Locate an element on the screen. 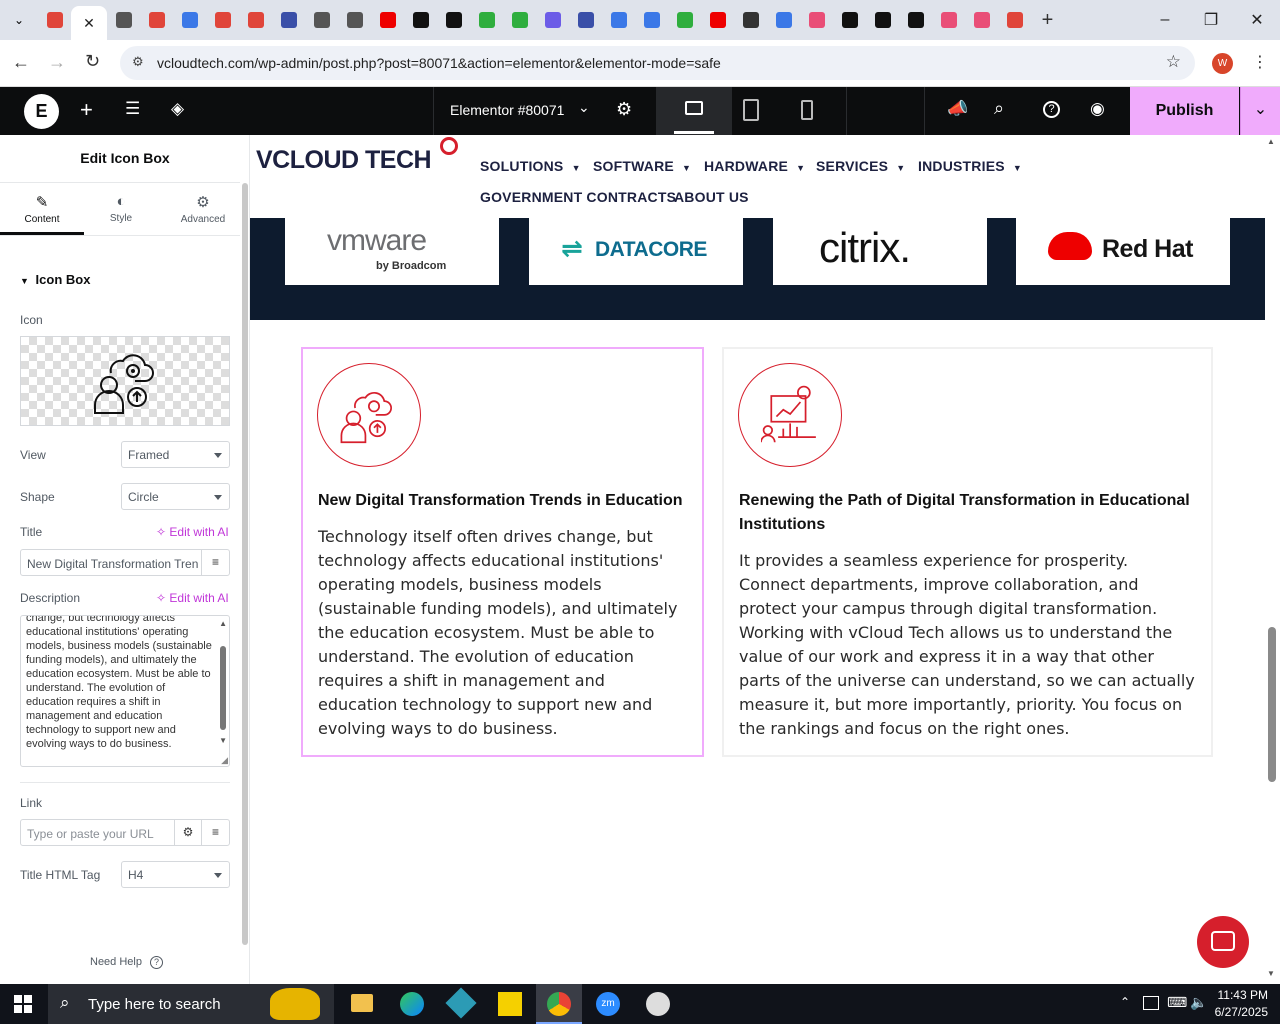 This screenshot has width=1280, height=1024. description-edit-with-ai-link: ✧ Edit with AI is located at coordinates (192, 598).